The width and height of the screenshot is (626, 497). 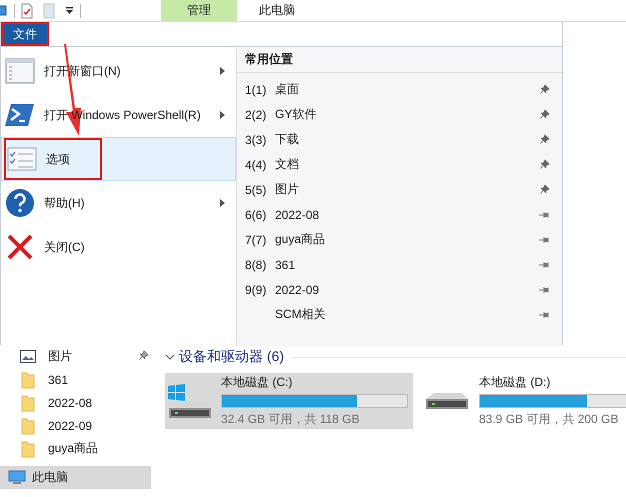 I want to click on item-number: 9(9), so click(x=256, y=289).